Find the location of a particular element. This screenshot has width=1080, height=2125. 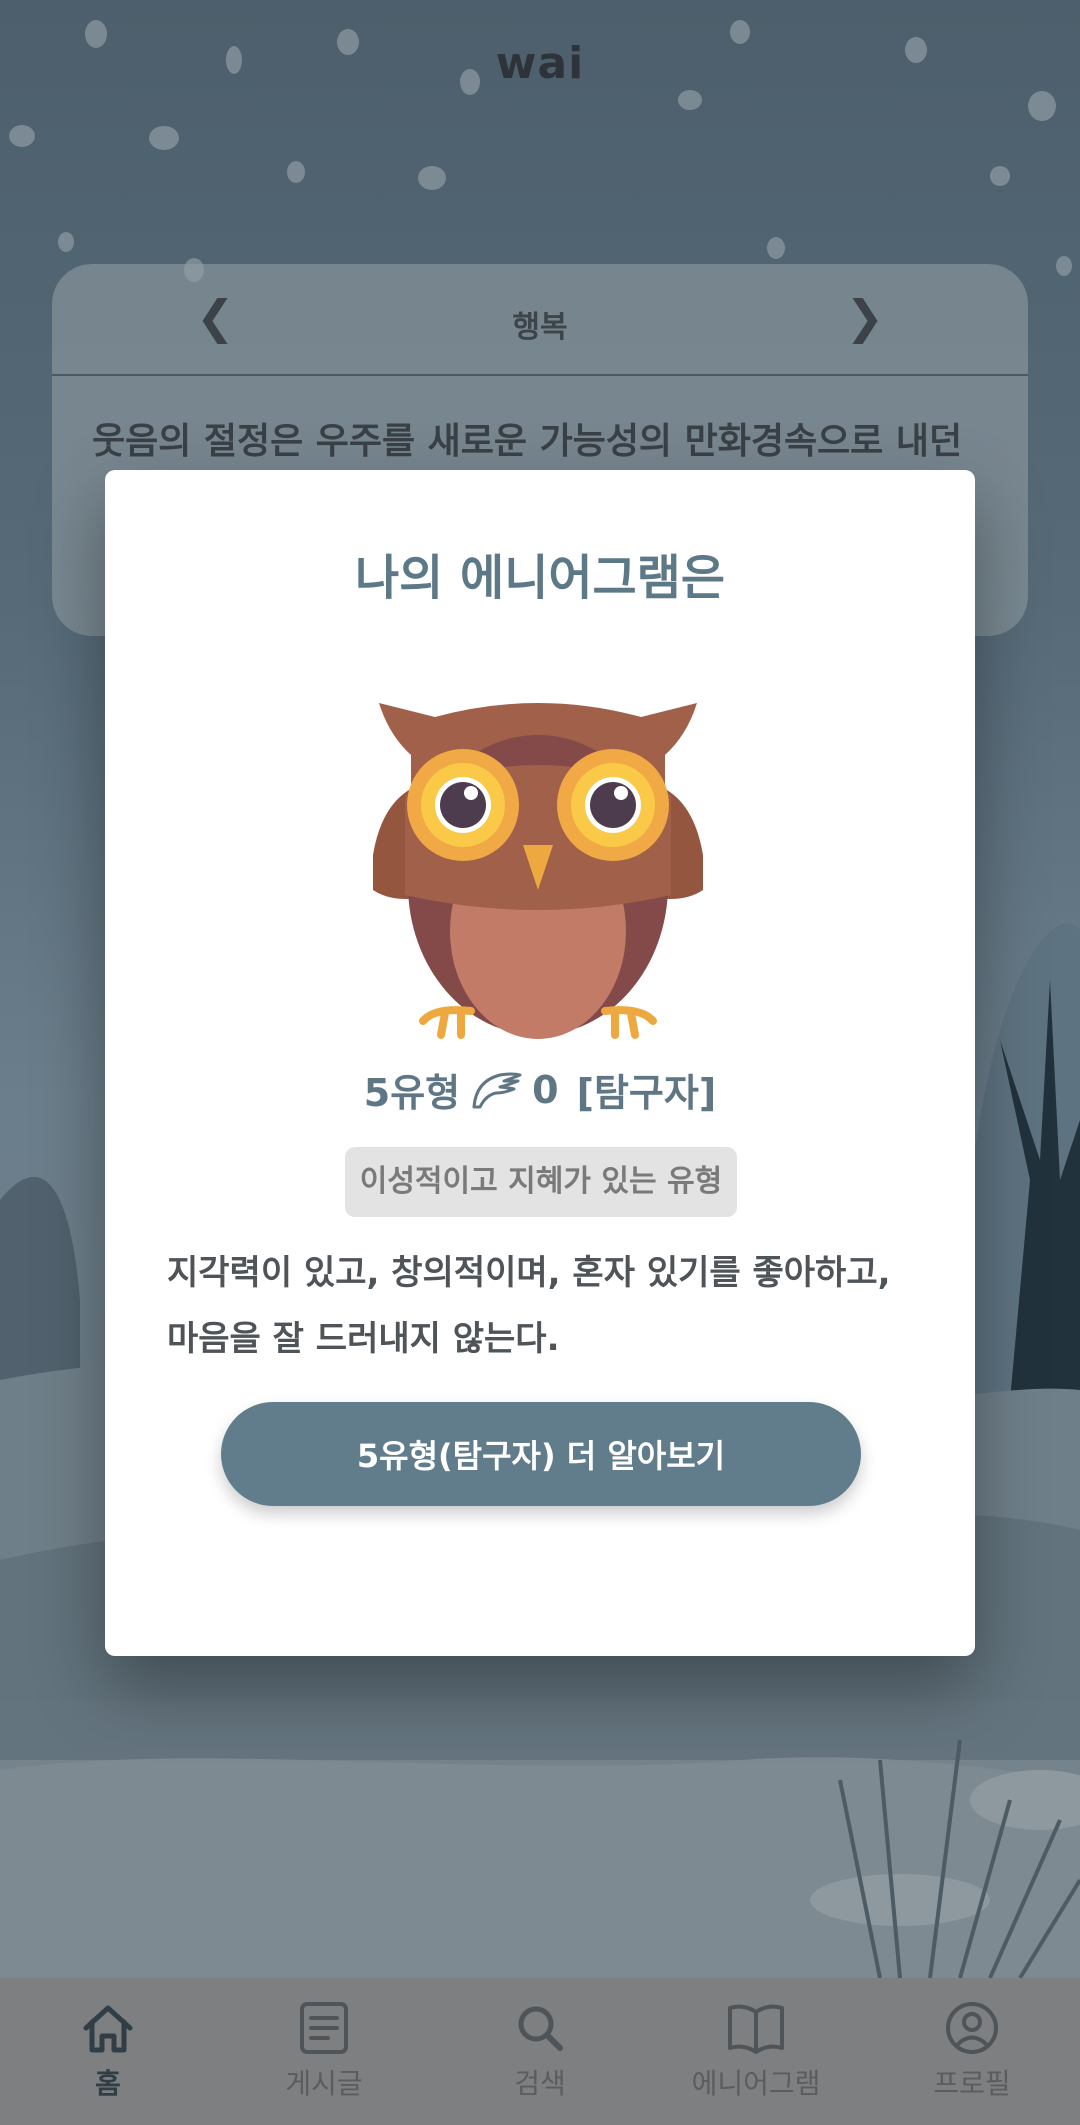

learn-more-button: 5유형(탐구자) 더 알아보기 is located at coordinates (541, 1454).